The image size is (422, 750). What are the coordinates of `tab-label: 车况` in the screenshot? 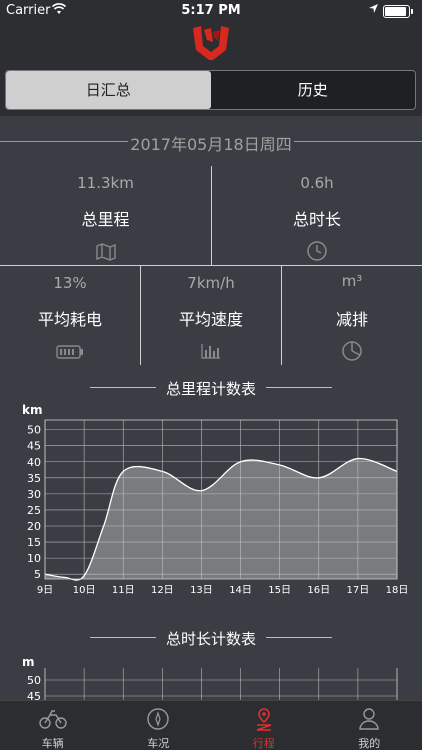 It's located at (158, 743).